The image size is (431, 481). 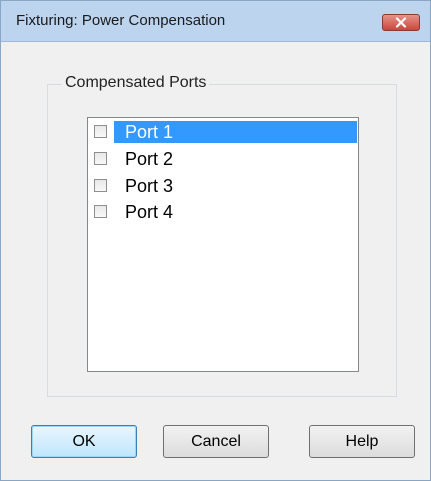 I want to click on port-3-label: Port 3, so click(x=149, y=186).